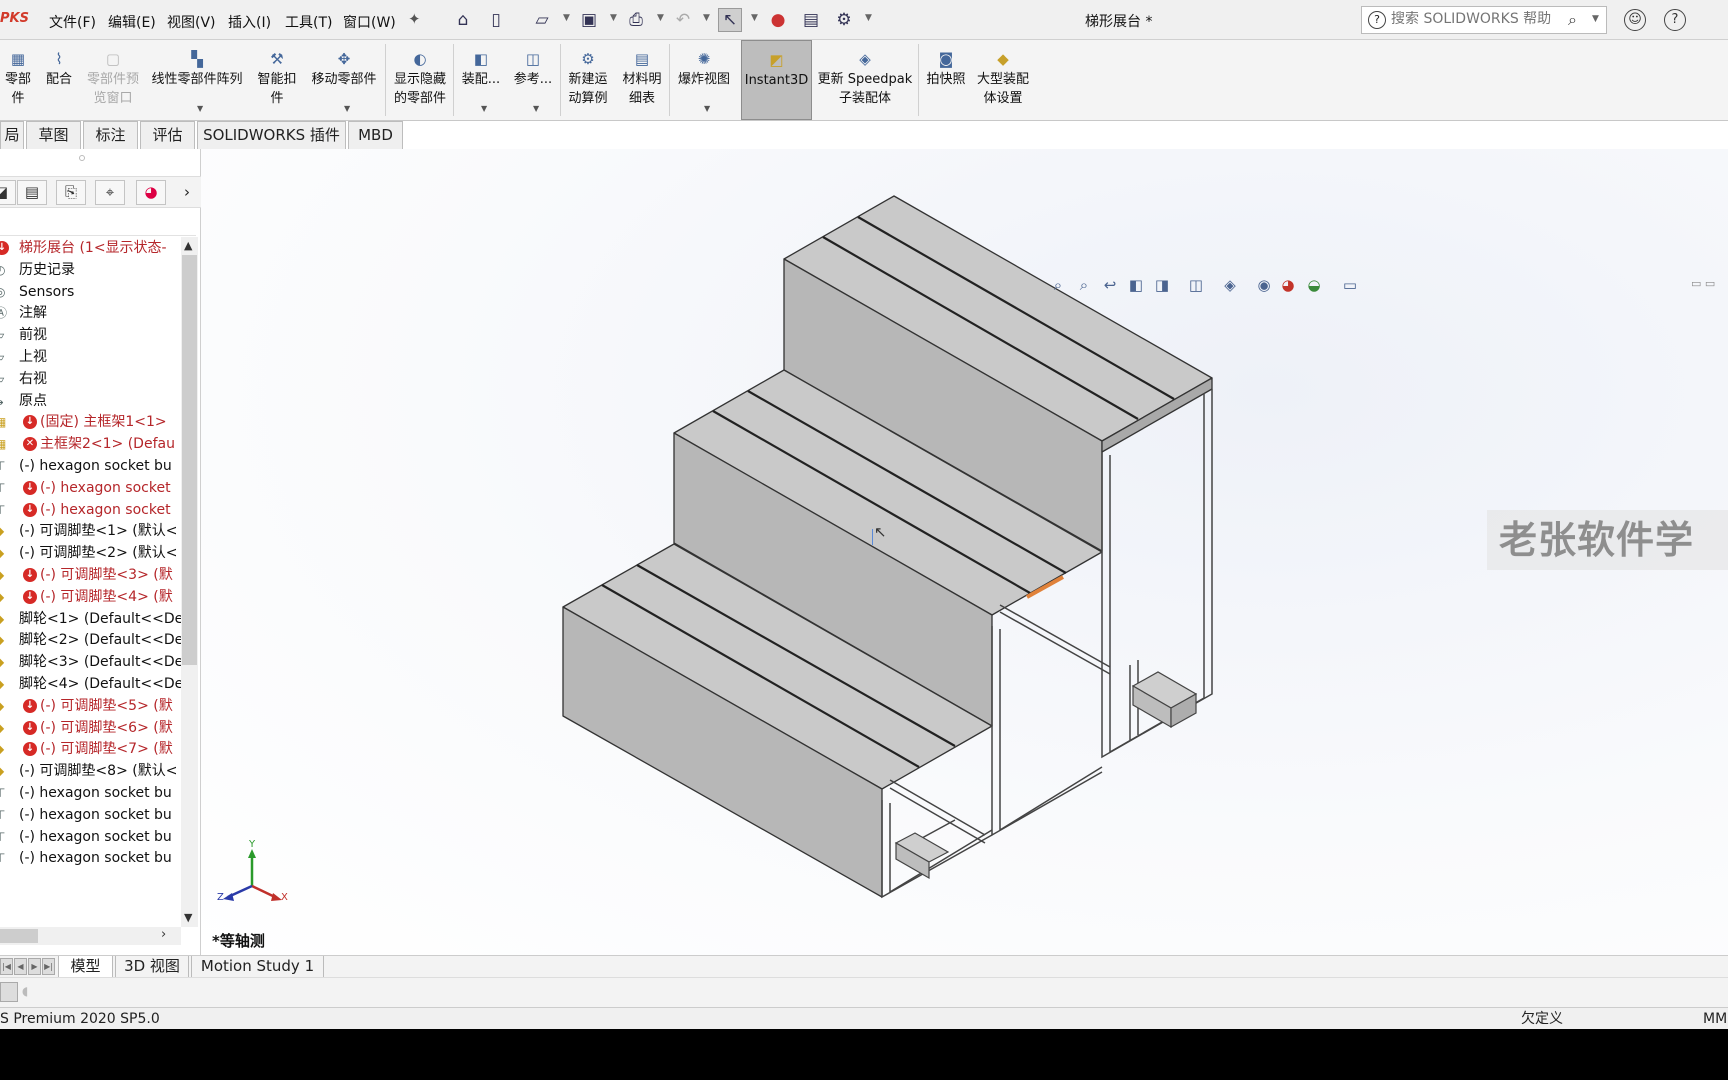 The width and height of the screenshot is (1728, 1080). Describe the element at coordinates (533, 80) in the screenshot. I see `reference-geometry-button: ◫ 参考... ▼` at that location.